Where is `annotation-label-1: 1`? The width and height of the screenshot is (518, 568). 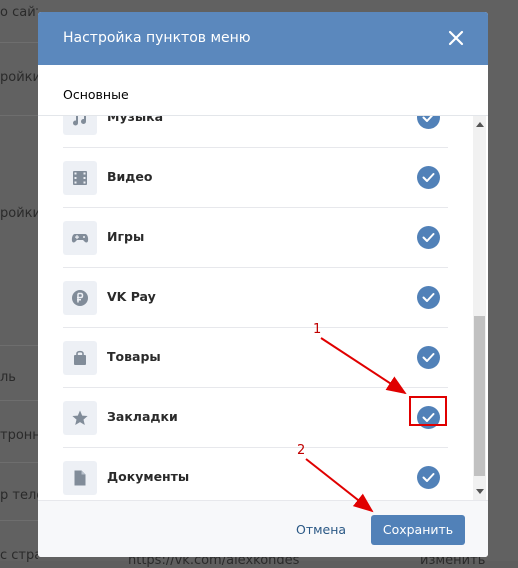 annotation-label-1: 1 is located at coordinates (317, 329).